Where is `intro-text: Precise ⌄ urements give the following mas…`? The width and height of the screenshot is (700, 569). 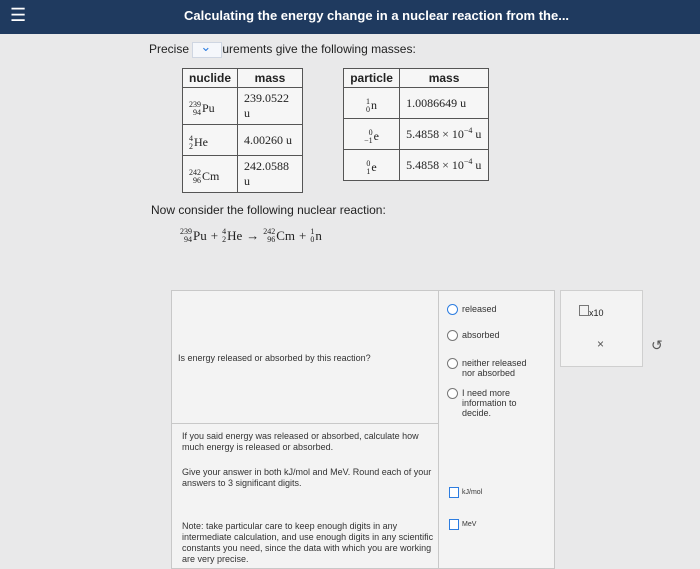
intro-text: Precise ⌄ urements give the following mas… is located at coordinates (282, 48).